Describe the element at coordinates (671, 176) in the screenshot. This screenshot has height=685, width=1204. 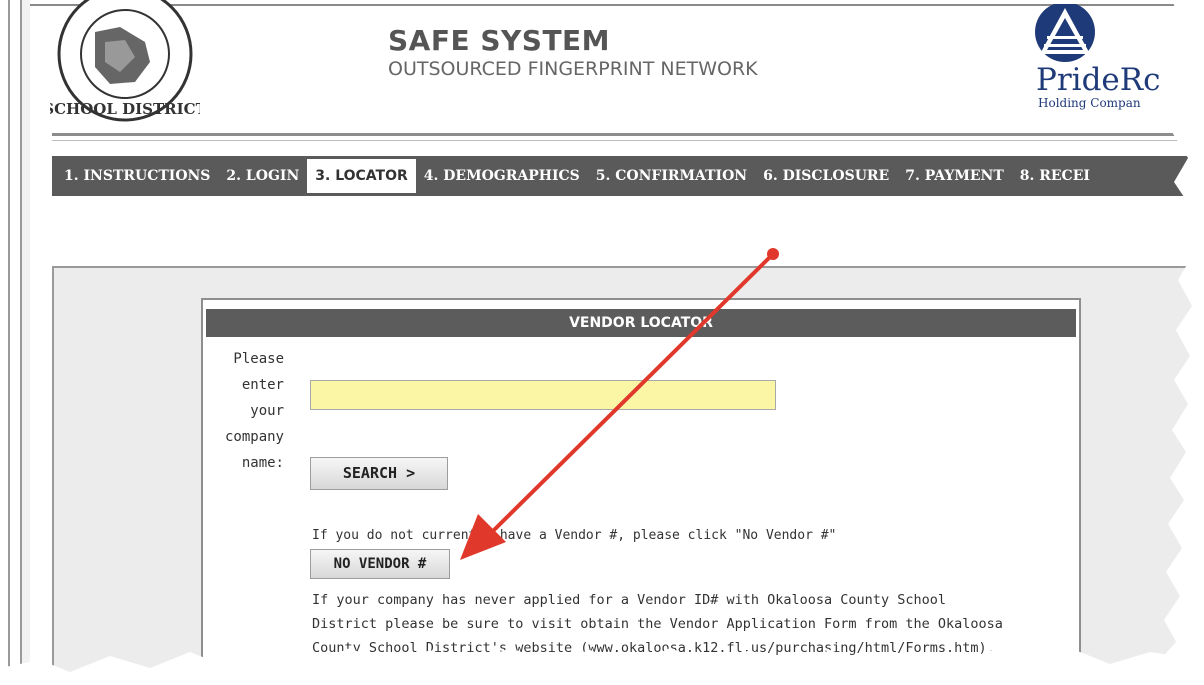
I see `tab-confirmation: 5. CONFIRMATION` at that location.